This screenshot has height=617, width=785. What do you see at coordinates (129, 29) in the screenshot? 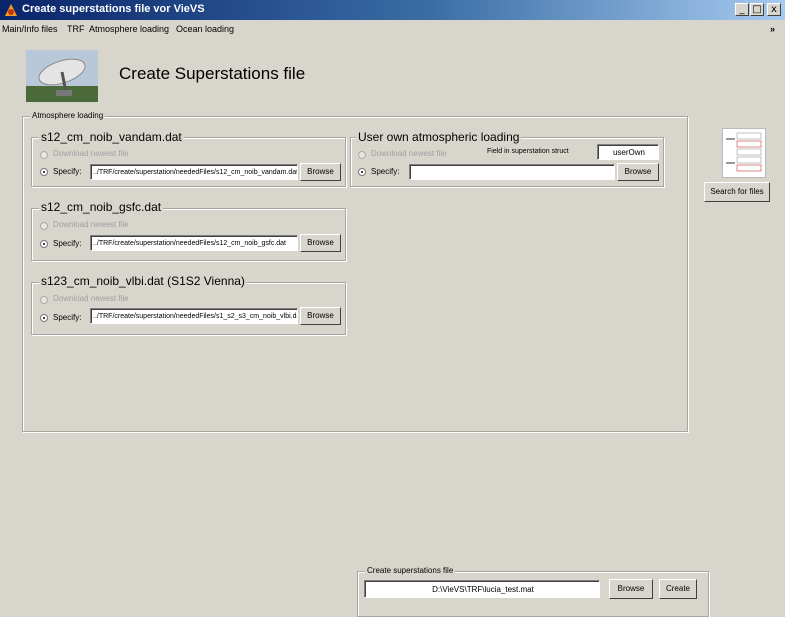
I see `menu-atmosphere-loading: Atmosphere loading` at bounding box center [129, 29].